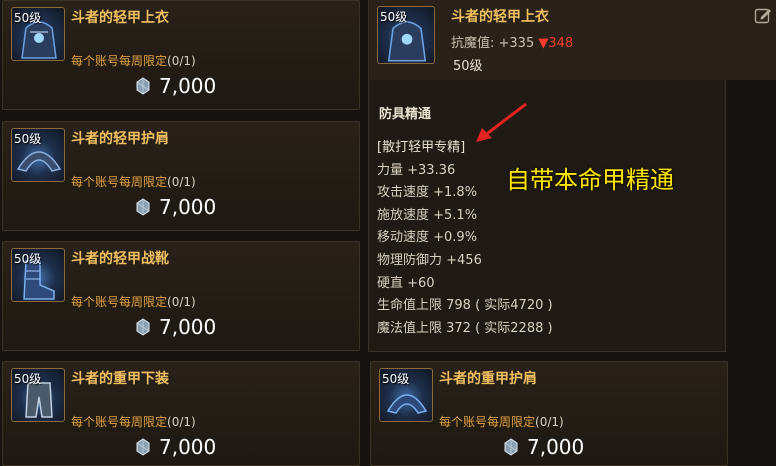  Describe the element at coordinates (405, 114) in the screenshot. I see `tooltip-section-title: 防具精通` at that location.